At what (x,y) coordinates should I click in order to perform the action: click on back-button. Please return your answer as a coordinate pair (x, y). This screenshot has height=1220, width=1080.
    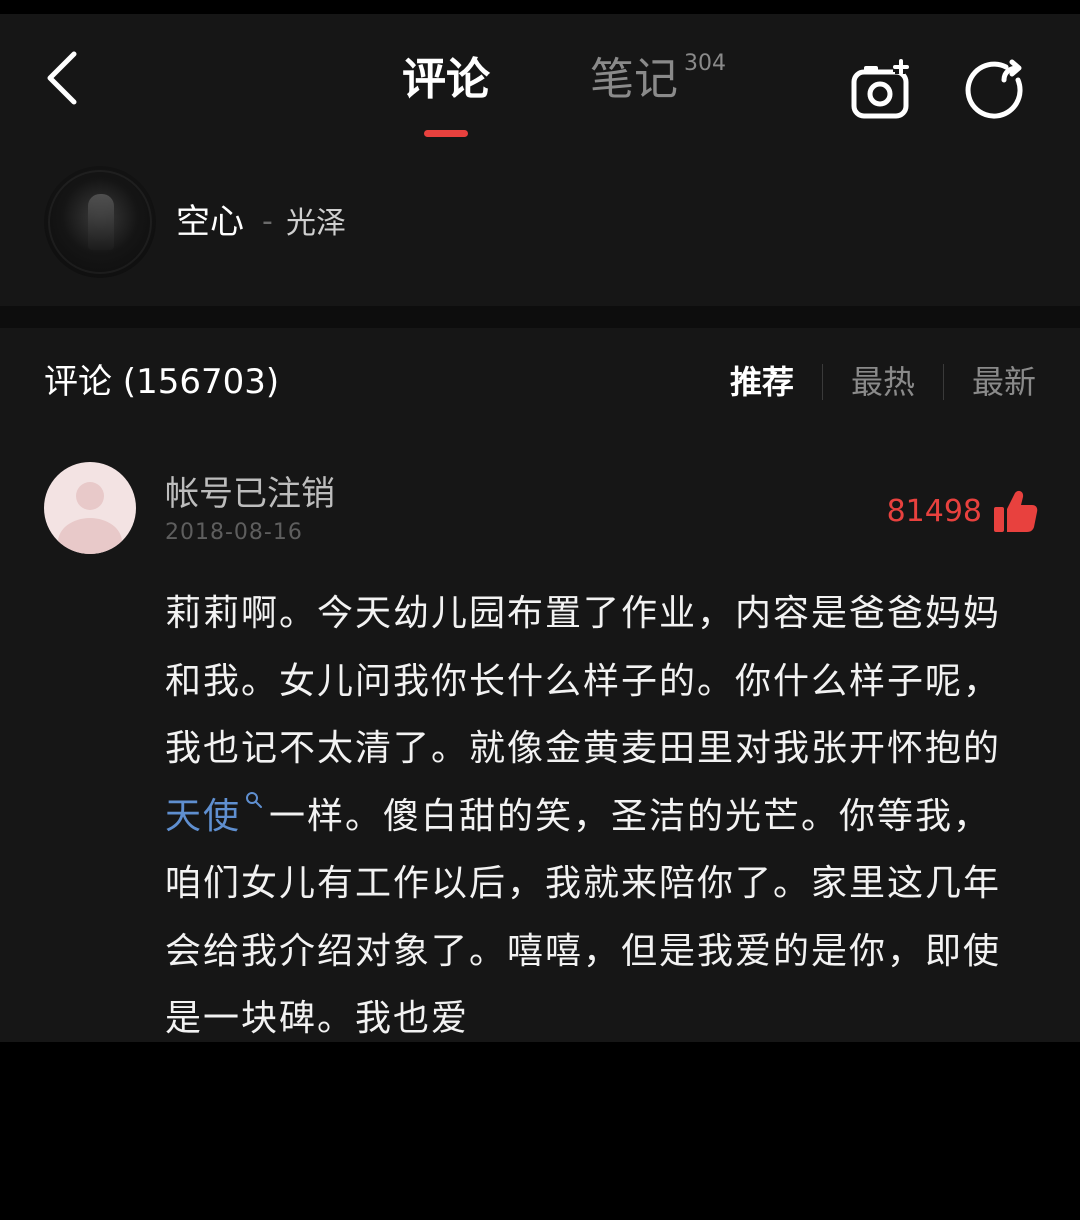
    Looking at the image, I should click on (66, 78).